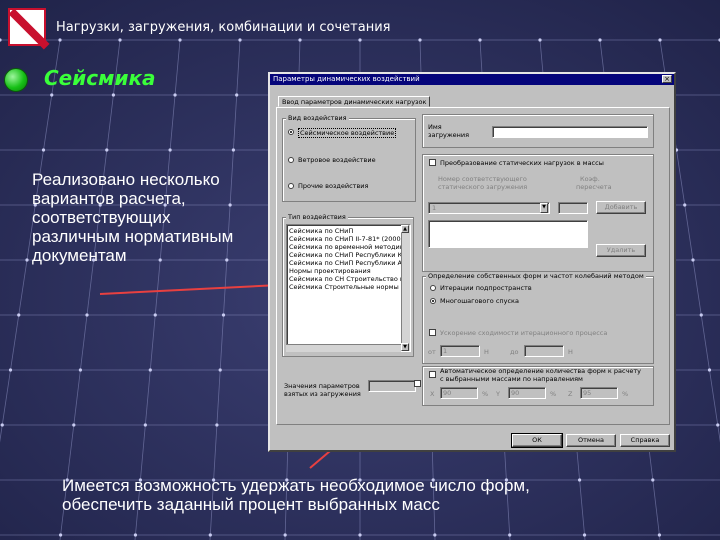  What do you see at coordinates (346, 79) in the screenshot?
I see `dialog-title: Параметры динамических воздействий` at bounding box center [346, 79].